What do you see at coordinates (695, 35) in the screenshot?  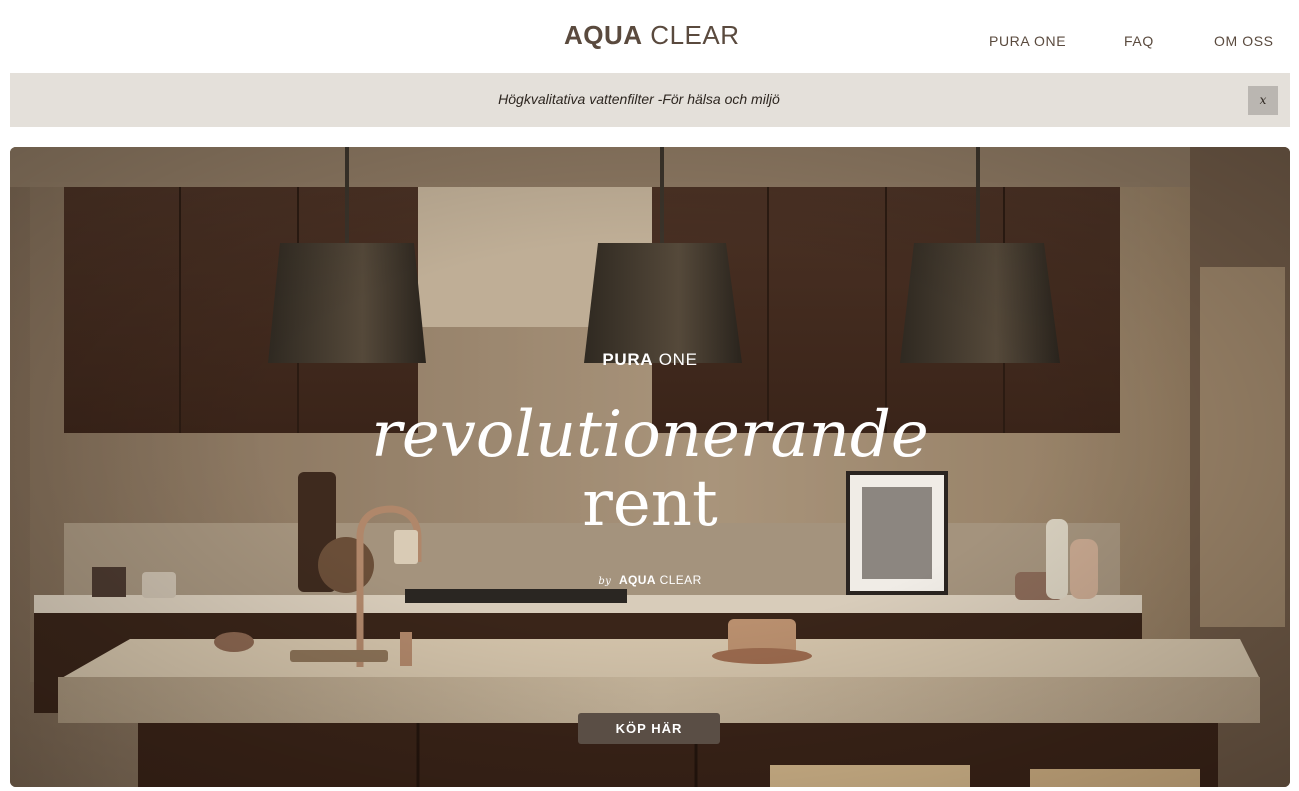 I see `logo-light: CLEAR` at bounding box center [695, 35].